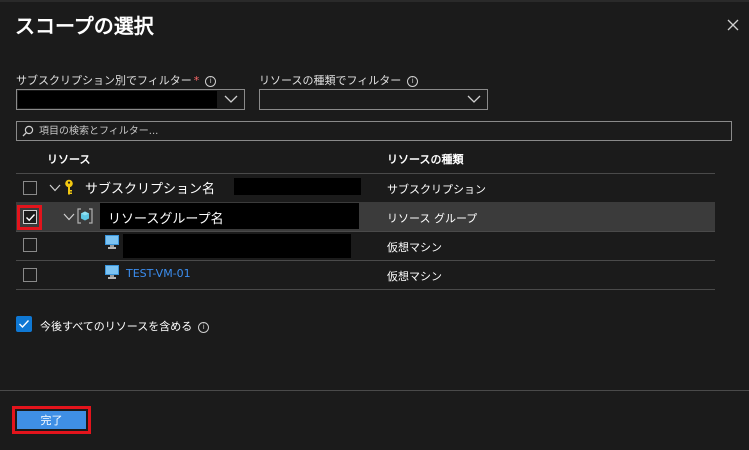 This screenshot has width=749, height=450. I want to click on close-button, so click(733, 25).